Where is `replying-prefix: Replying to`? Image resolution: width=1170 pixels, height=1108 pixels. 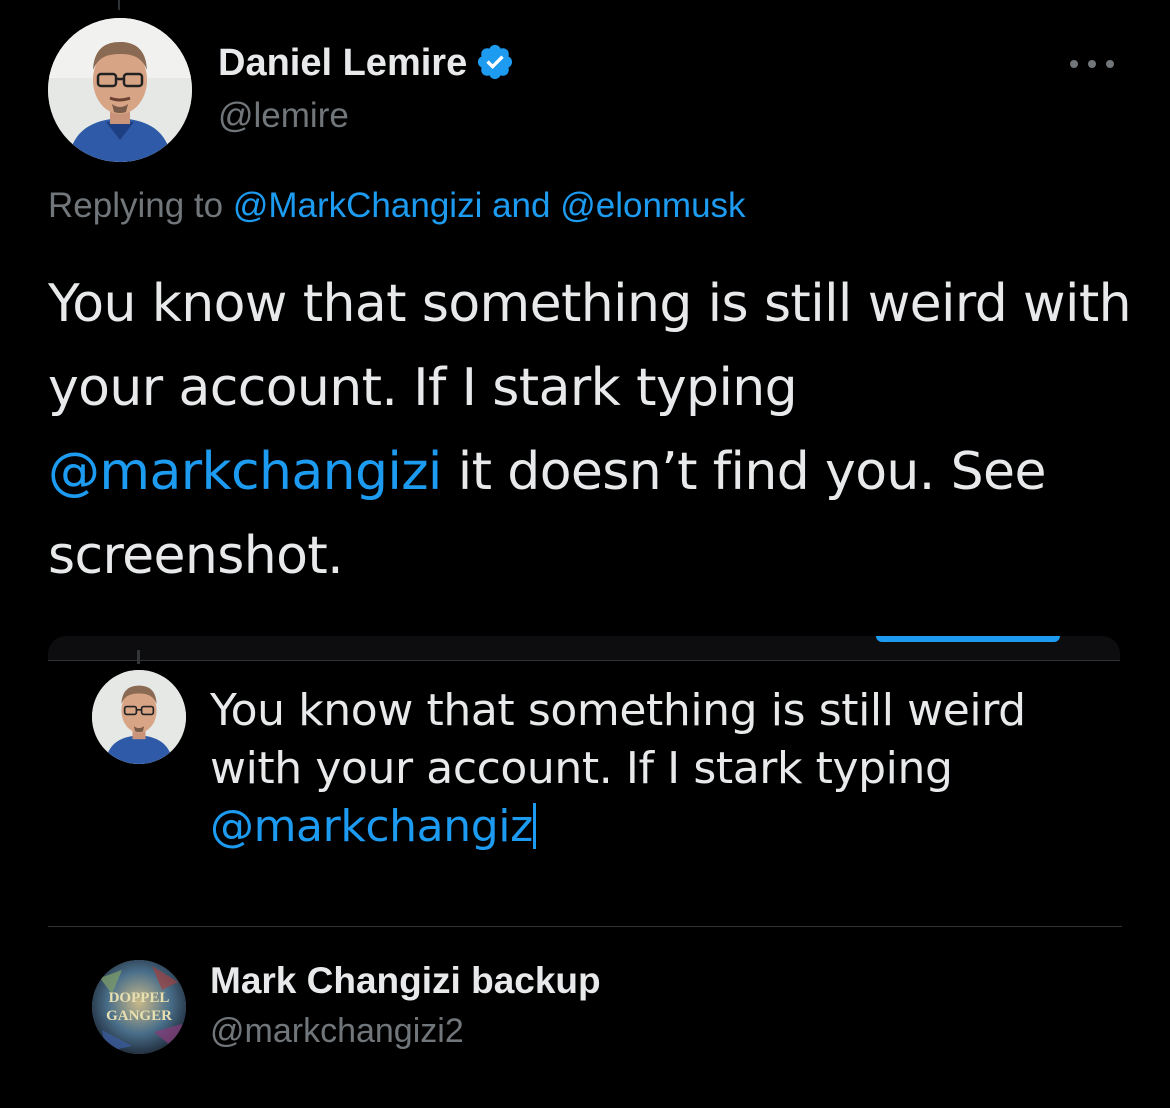
replying-prefix: Replying to is located at coordinates (136, 205).